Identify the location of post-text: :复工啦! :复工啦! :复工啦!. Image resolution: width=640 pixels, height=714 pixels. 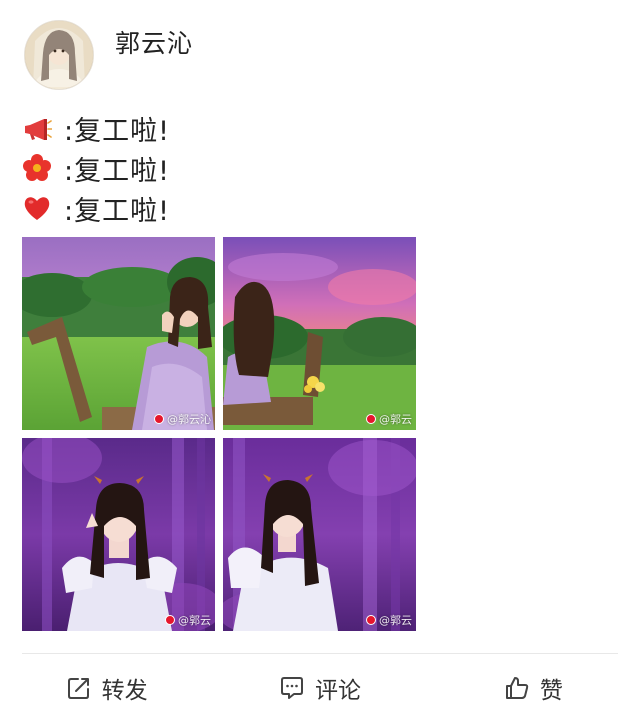
(96, 168).